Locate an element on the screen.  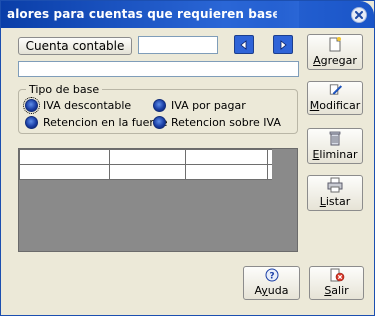
eliminar-button: Eliminar is located at coordinates (335, 146).